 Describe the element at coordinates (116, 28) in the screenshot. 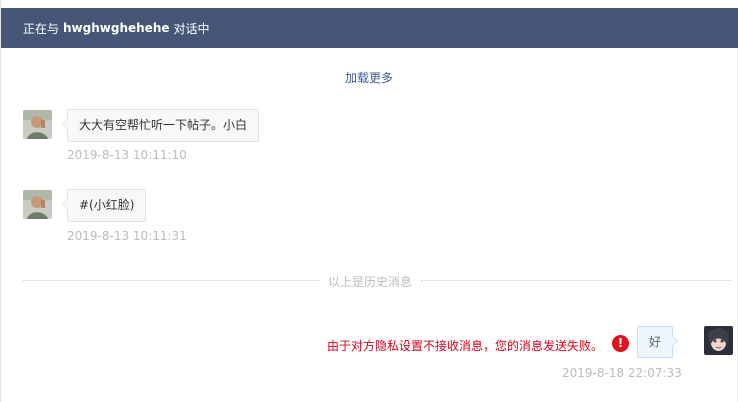

I see `chat-partner-name: hwghwghehehe` at that location.